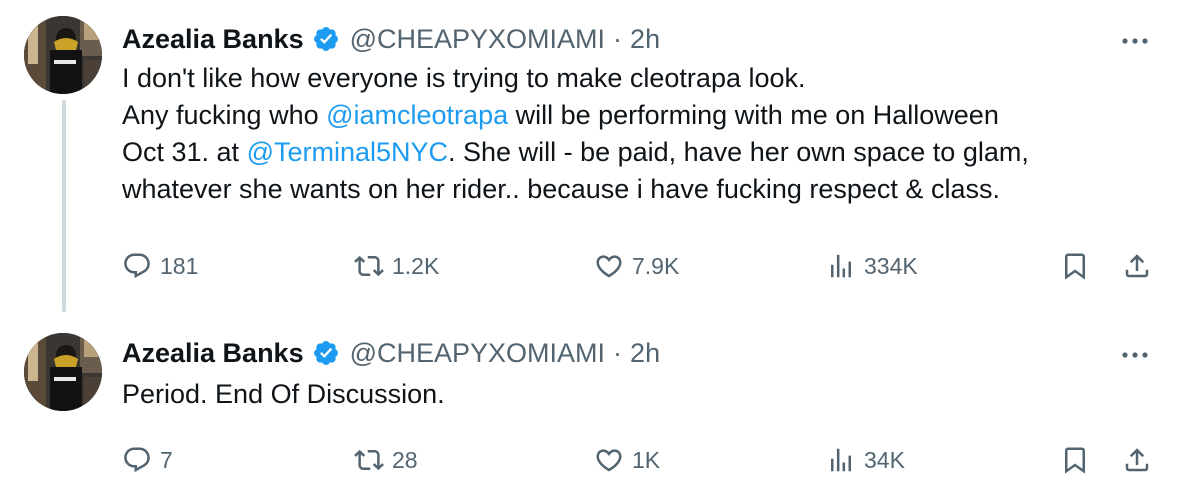 The image size is (1182, 502). I want to click on like-count: 7.9K, so click(656, 265).